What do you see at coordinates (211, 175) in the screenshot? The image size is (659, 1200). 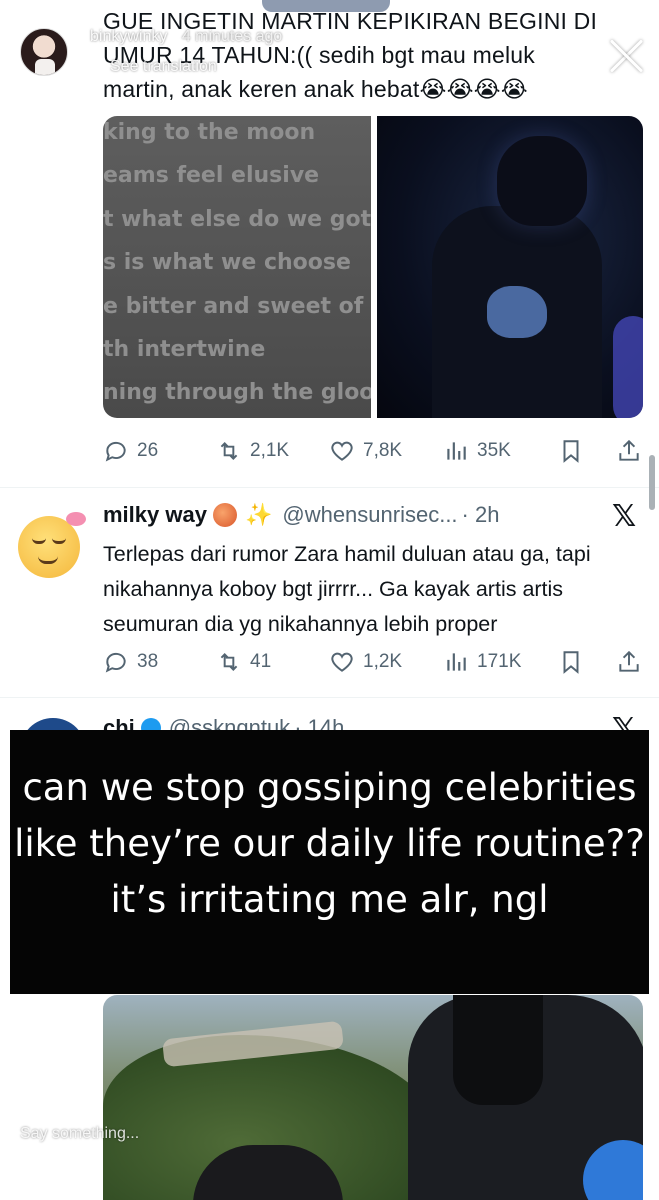 I see `lyric-line: eams feel elusive` at bounding box center [211, 175].